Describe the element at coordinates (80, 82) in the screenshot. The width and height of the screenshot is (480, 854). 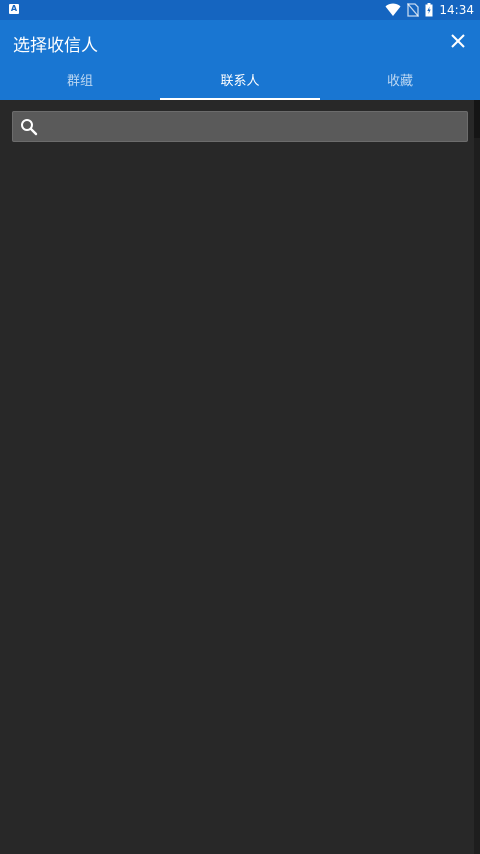
I see `tab-groups: 群组` at that location.